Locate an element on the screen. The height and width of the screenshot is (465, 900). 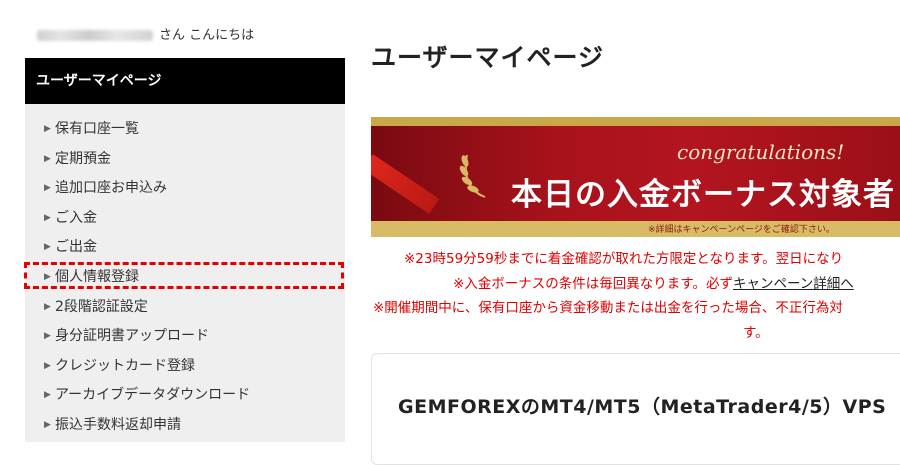
sidebar-item-archive-download: ▶ アーカイブデータダウンロード is located at coordinates (185, 396).